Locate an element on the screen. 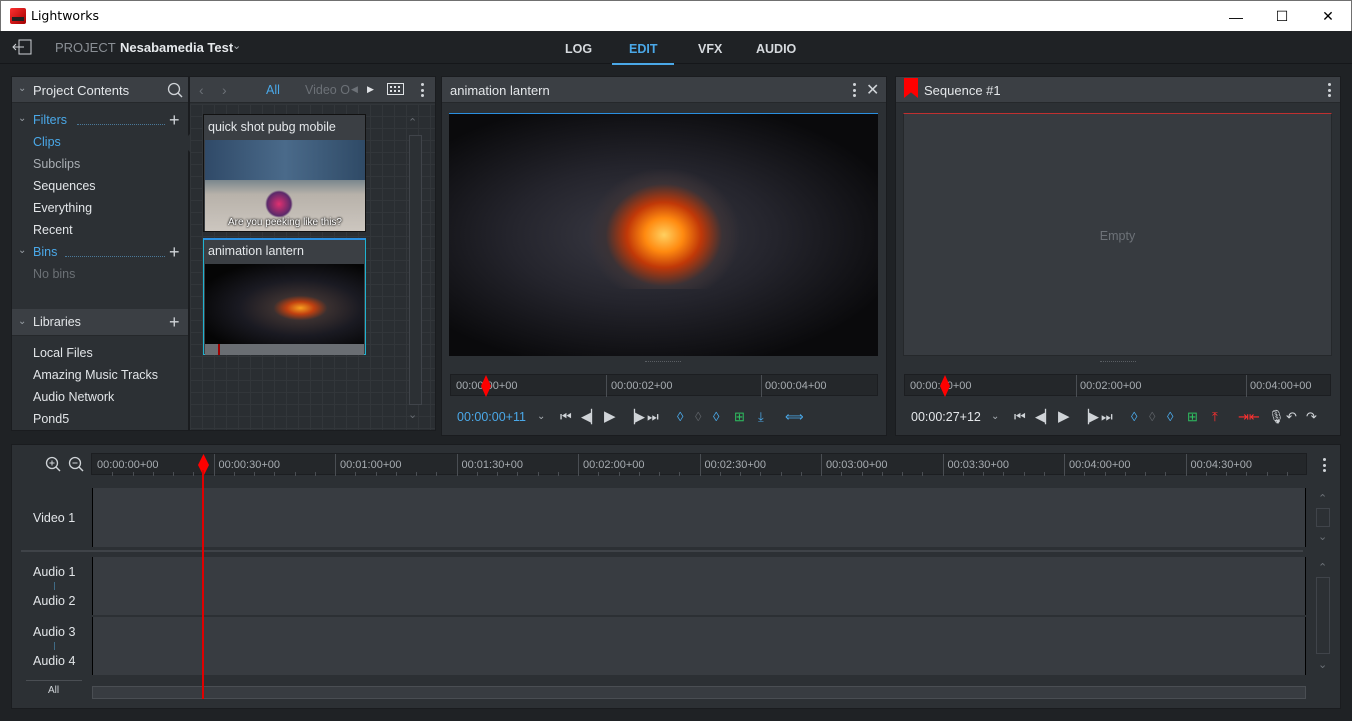  track-label-audio2: Audio 2 is located at coordinates (54, 601).